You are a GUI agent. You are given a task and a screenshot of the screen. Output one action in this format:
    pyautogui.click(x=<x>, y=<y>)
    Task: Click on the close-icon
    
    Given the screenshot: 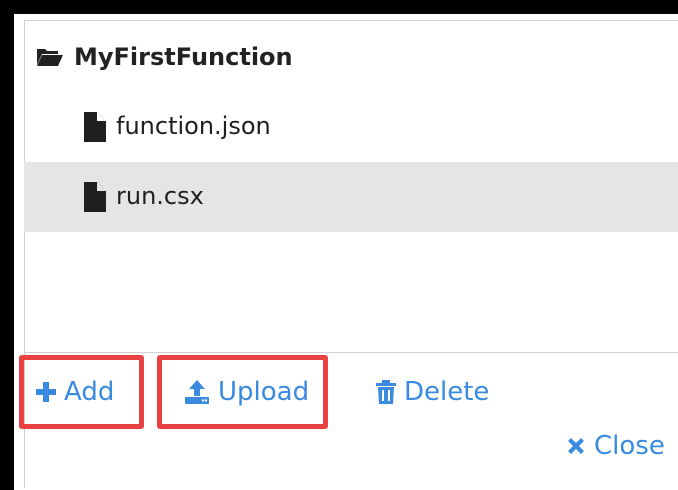 What is the action you would take?
    pyautogui.click(x=576, y=446)
    